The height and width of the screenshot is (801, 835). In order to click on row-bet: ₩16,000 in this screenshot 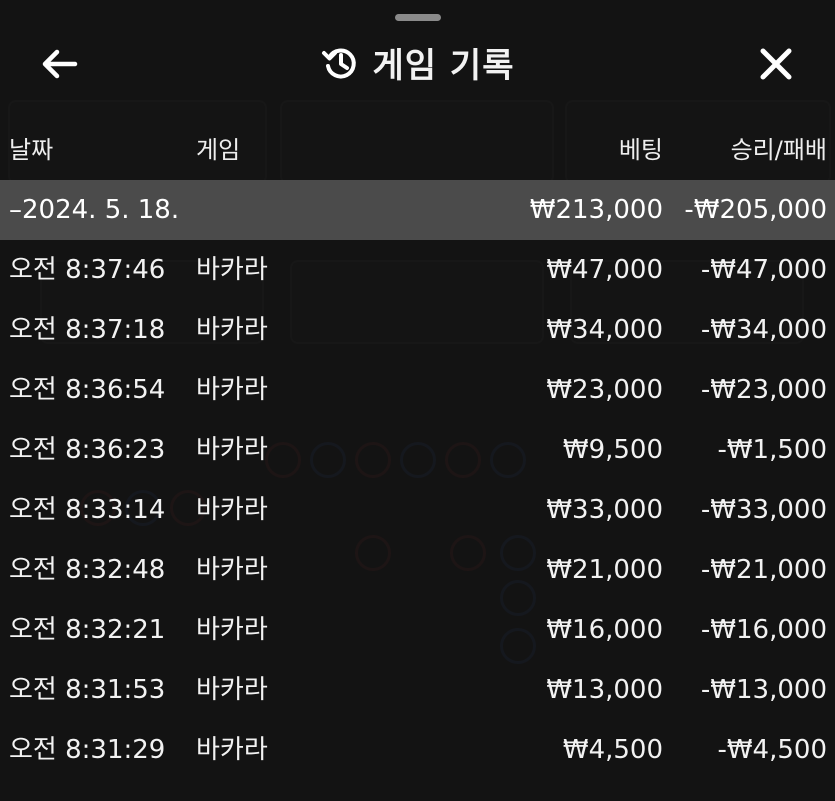, I will do `click(604, 630)`.